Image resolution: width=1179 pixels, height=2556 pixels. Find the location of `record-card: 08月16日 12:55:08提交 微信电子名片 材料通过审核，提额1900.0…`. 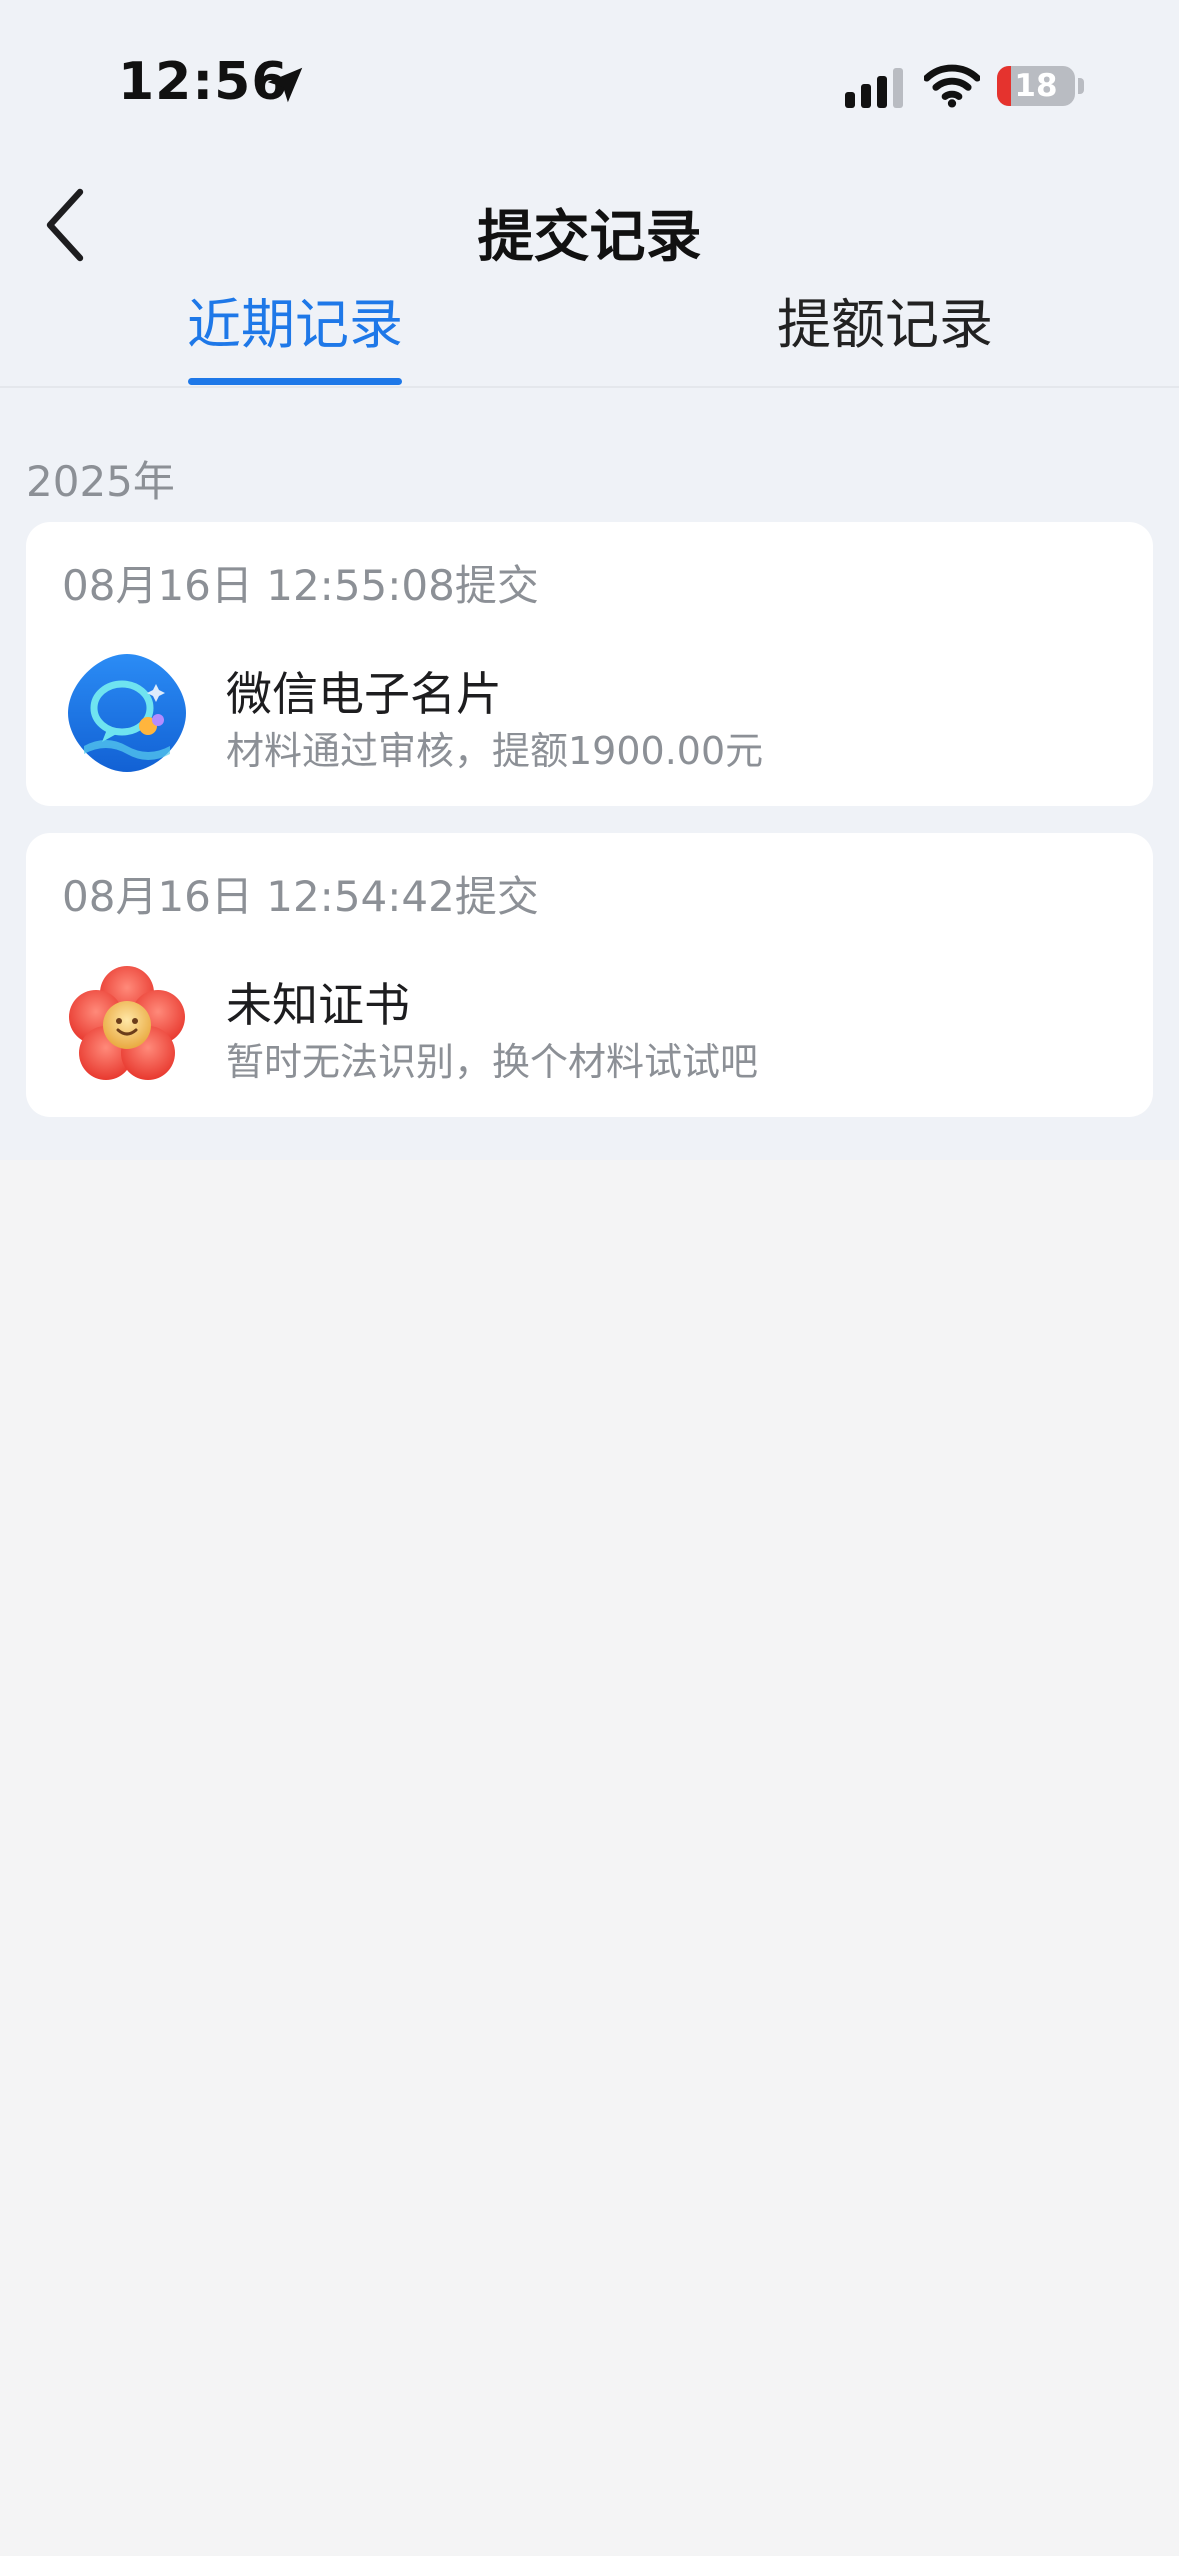

record-card: 08月16日 12:55:08提交 微信电子名片 材料通过审核，提额1900.0… is located at coordinates (589, 664).